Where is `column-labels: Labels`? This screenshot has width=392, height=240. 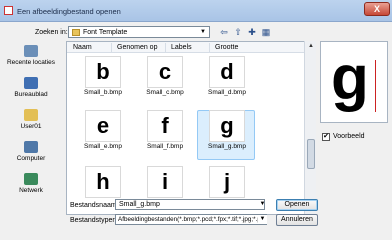 column-labels: Labels is located at coordinates (181, 47).